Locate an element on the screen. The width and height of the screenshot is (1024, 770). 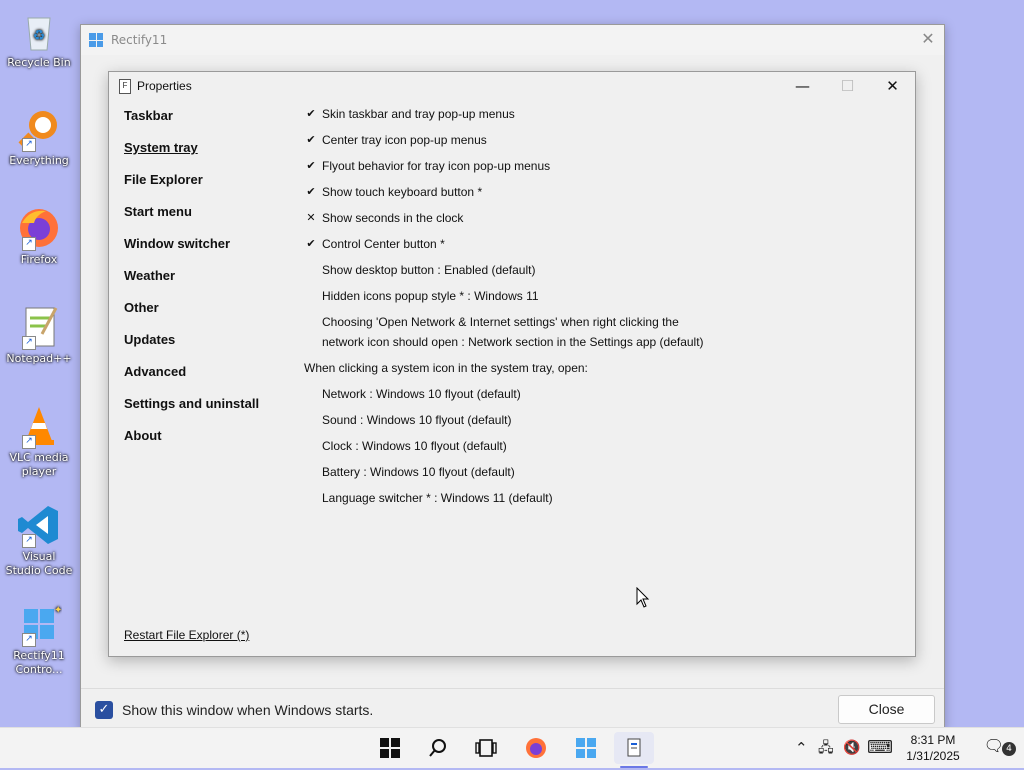
search-icon is located at coordinates (437, 748).